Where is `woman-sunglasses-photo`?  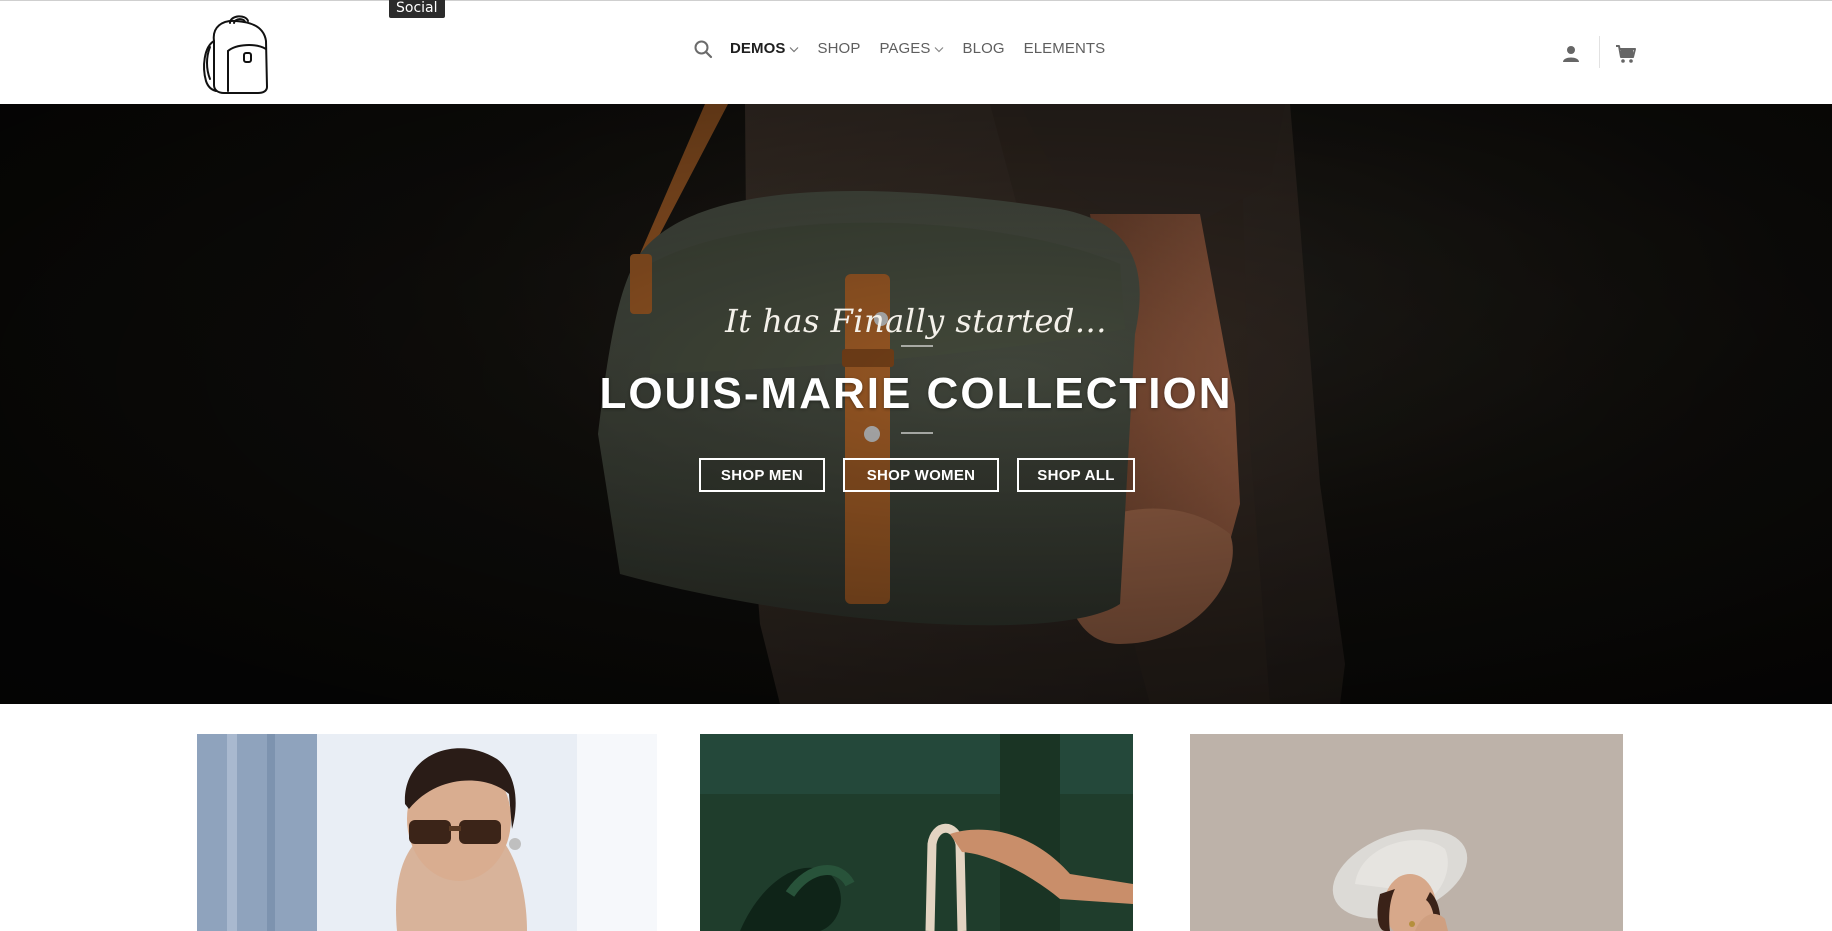 woman-sunglasses-photo is located at coordinates (427, 832).